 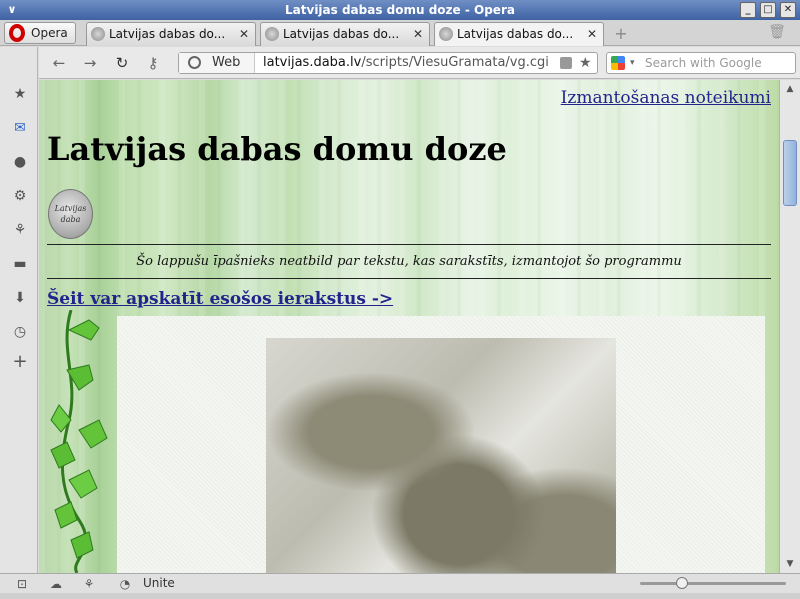 I want to click on window-bottom-edge, so click(x=400, y=596).